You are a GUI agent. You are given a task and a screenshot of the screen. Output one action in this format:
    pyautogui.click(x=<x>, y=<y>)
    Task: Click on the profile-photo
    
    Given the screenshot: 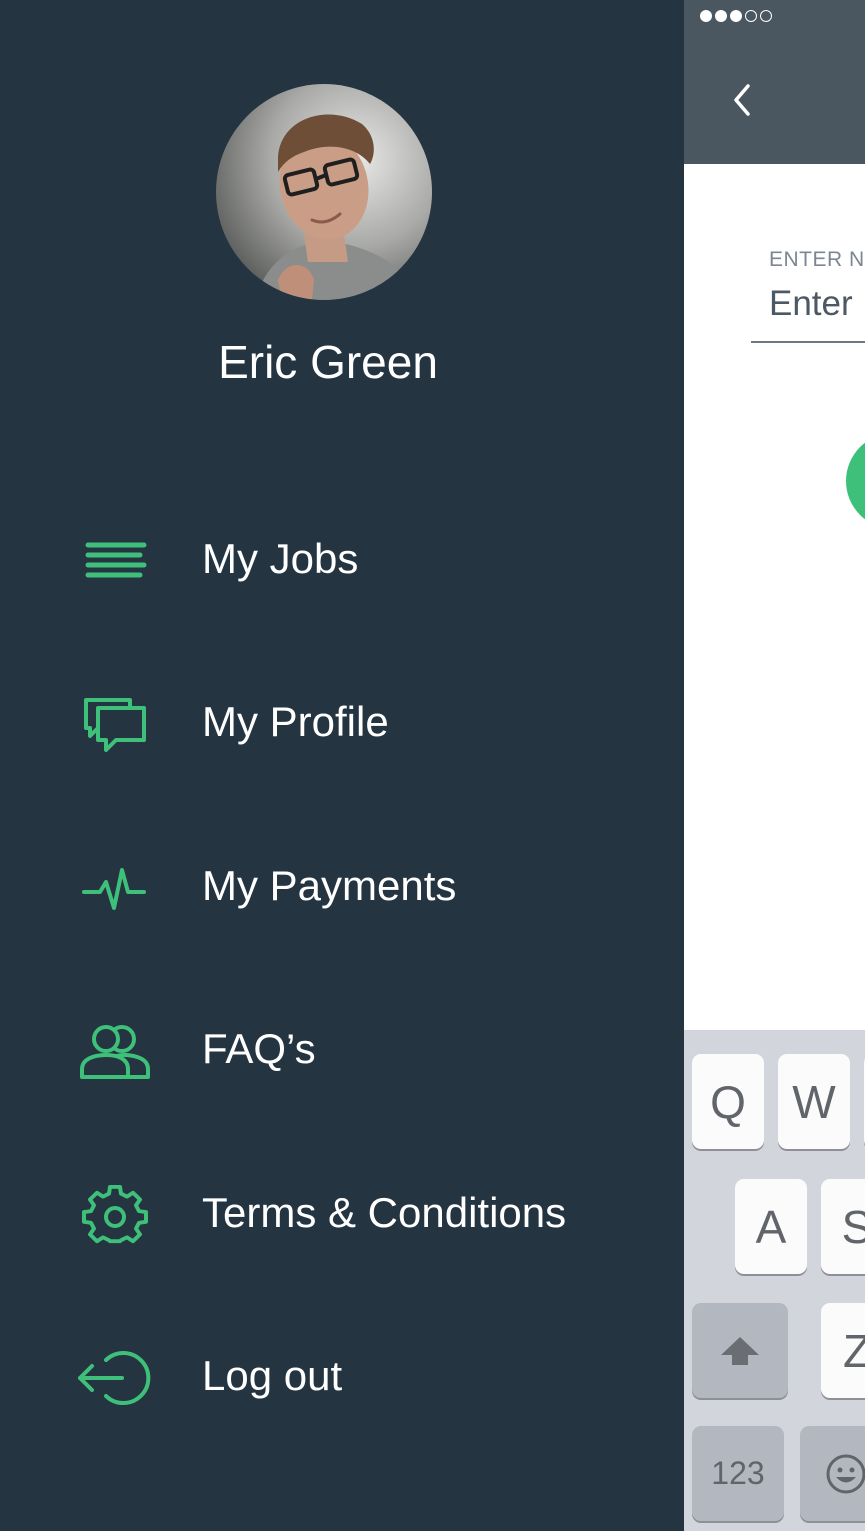 What is the action you would take?
    pyautogui.click(x=324, y=192)
    